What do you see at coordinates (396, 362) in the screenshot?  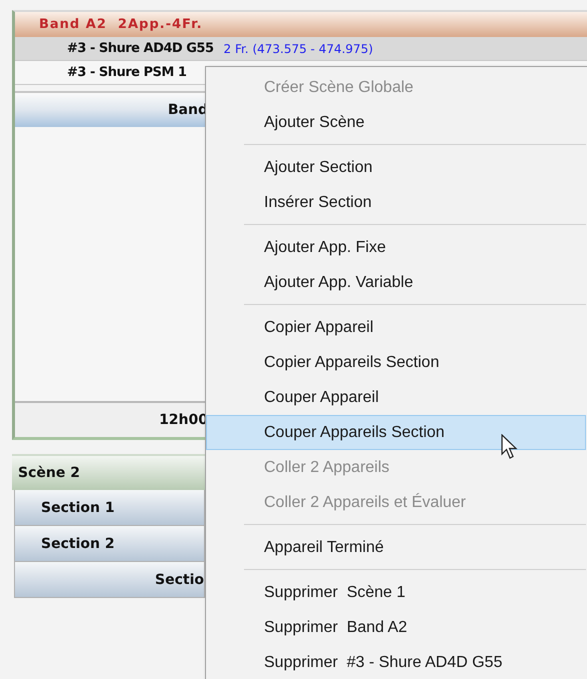 I see `menu-item: Copier Appareils Section` at bounding box center [396, 362].